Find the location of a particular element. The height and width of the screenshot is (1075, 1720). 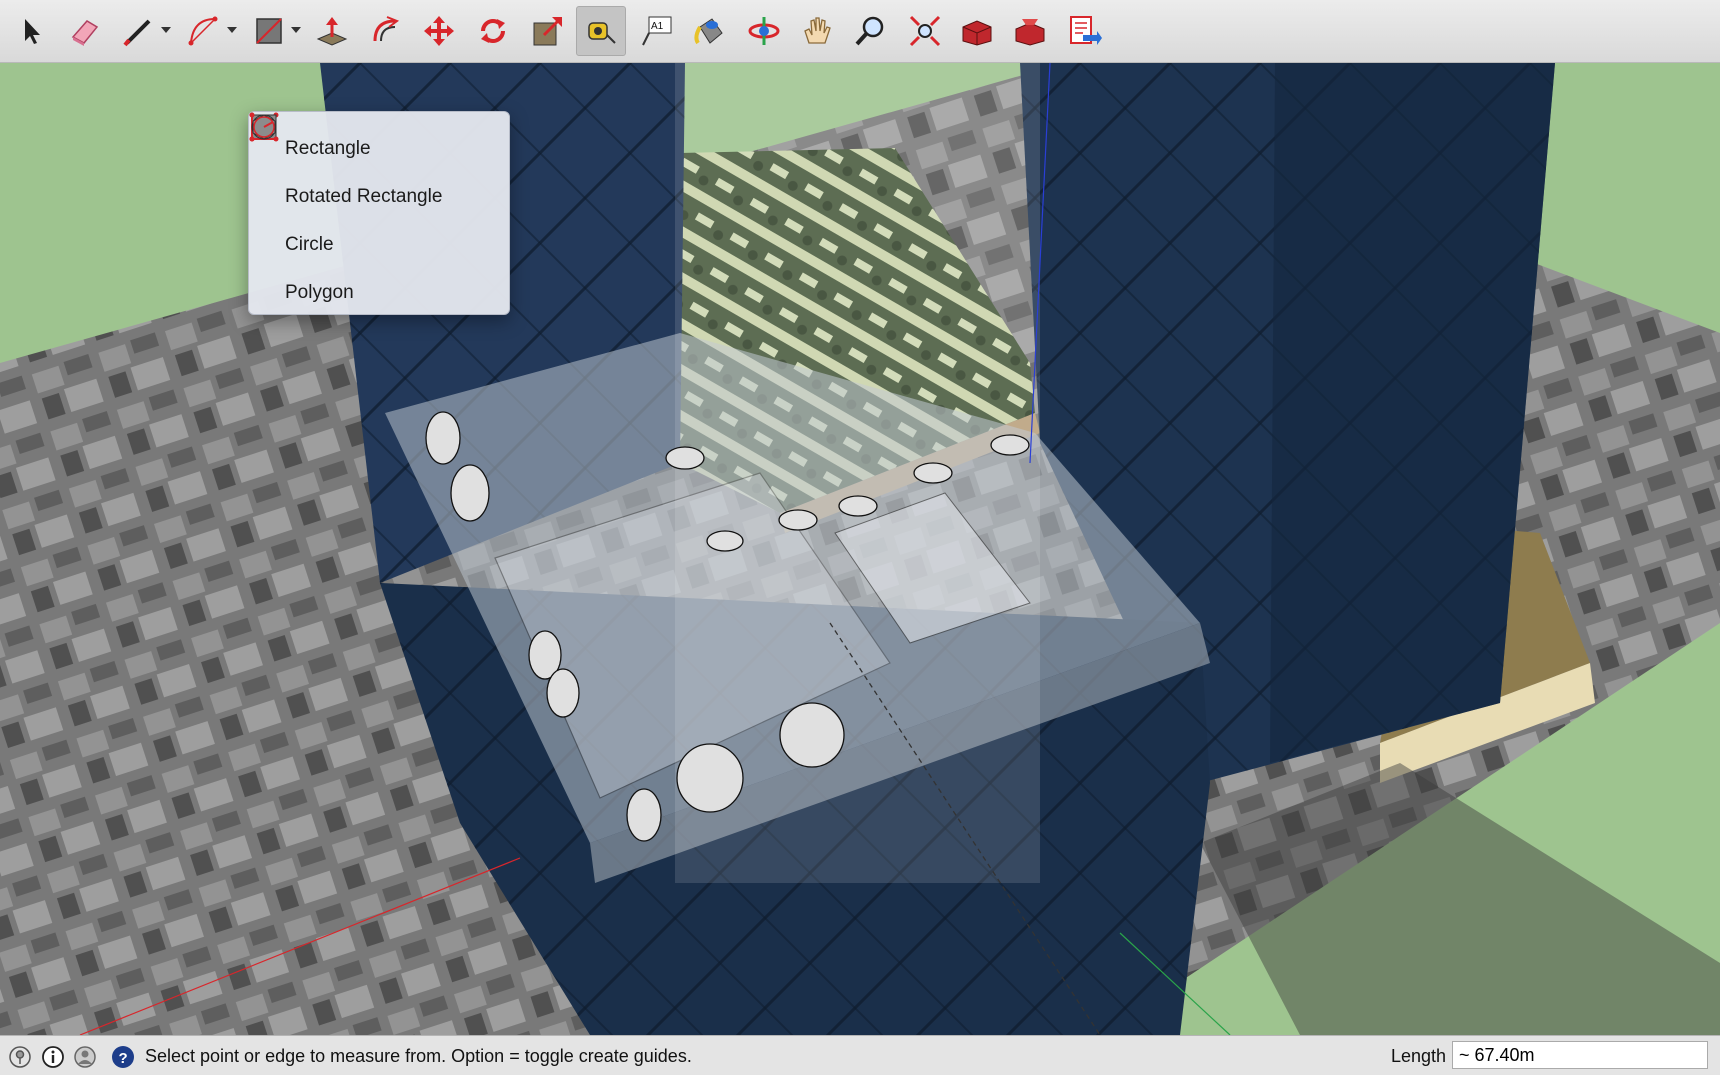

line-tool-icon is located at coordinates (137, 33).